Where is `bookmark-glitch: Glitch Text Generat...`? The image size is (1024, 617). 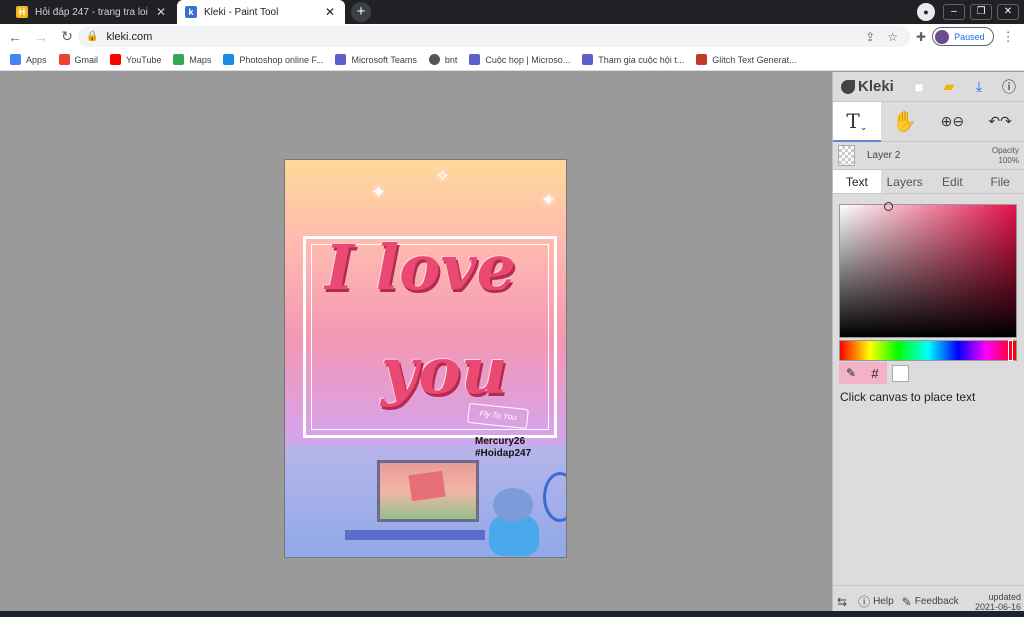 bookmark-glitch: Glitch Text Generat... is located at coordinates (746, 59).